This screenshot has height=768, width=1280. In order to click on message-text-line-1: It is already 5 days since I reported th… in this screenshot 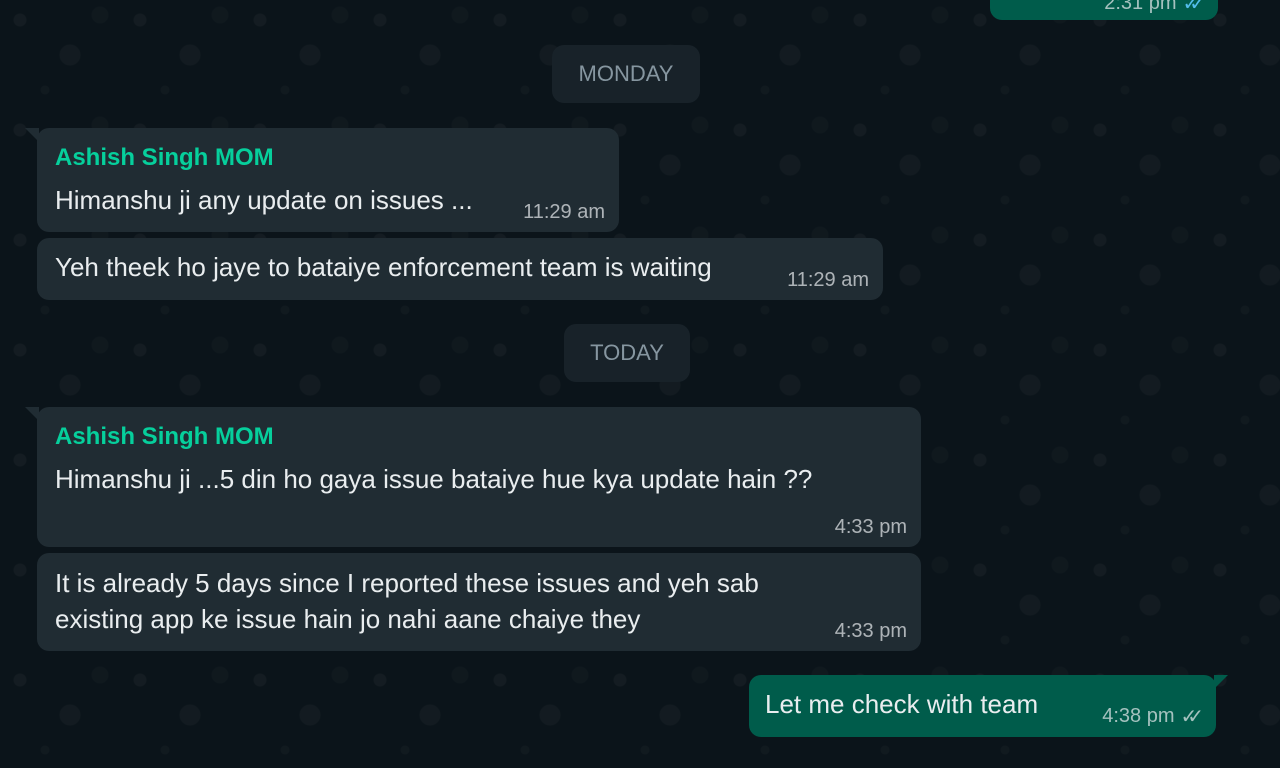, I will do `click(407, 583)`.